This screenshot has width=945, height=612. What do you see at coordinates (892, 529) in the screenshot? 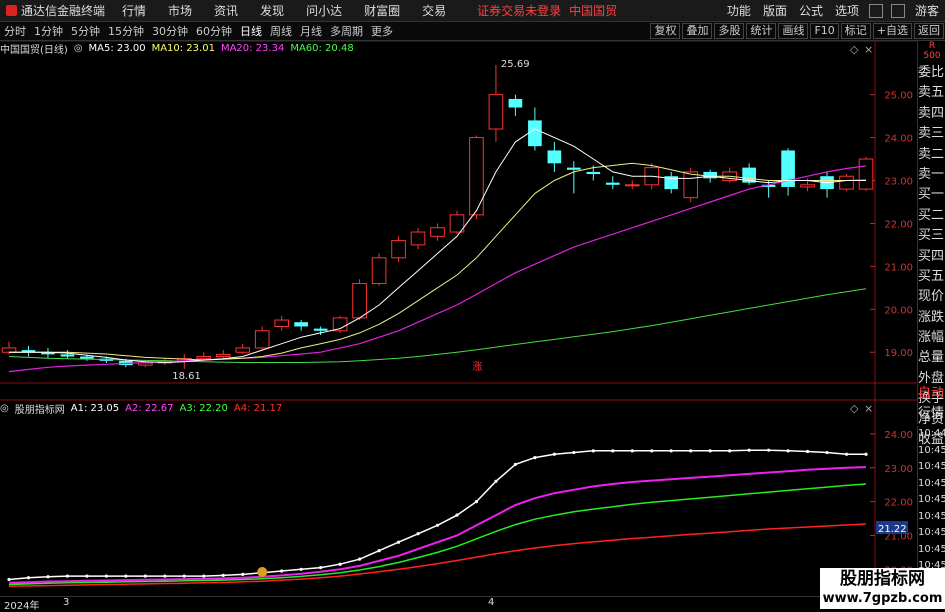
I see `crosshair-value: 21.22` at bounding box center [892, 529].